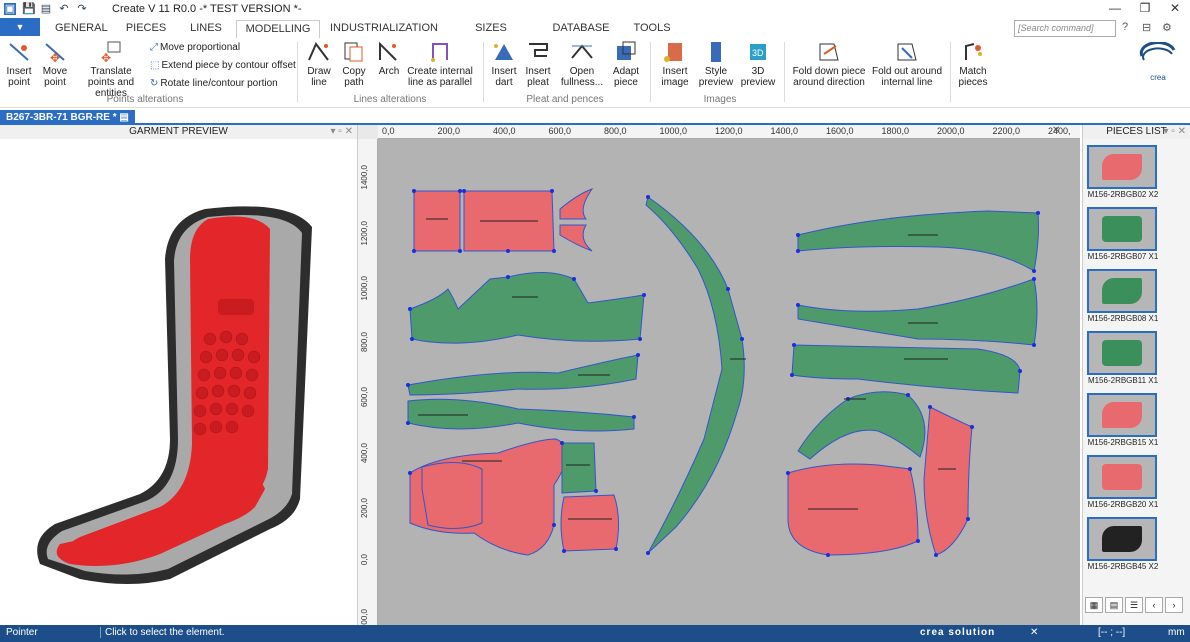  Describe the element at coordinates (82, 9) in the screenshot. I see `redo-icon: ↷` at that location.